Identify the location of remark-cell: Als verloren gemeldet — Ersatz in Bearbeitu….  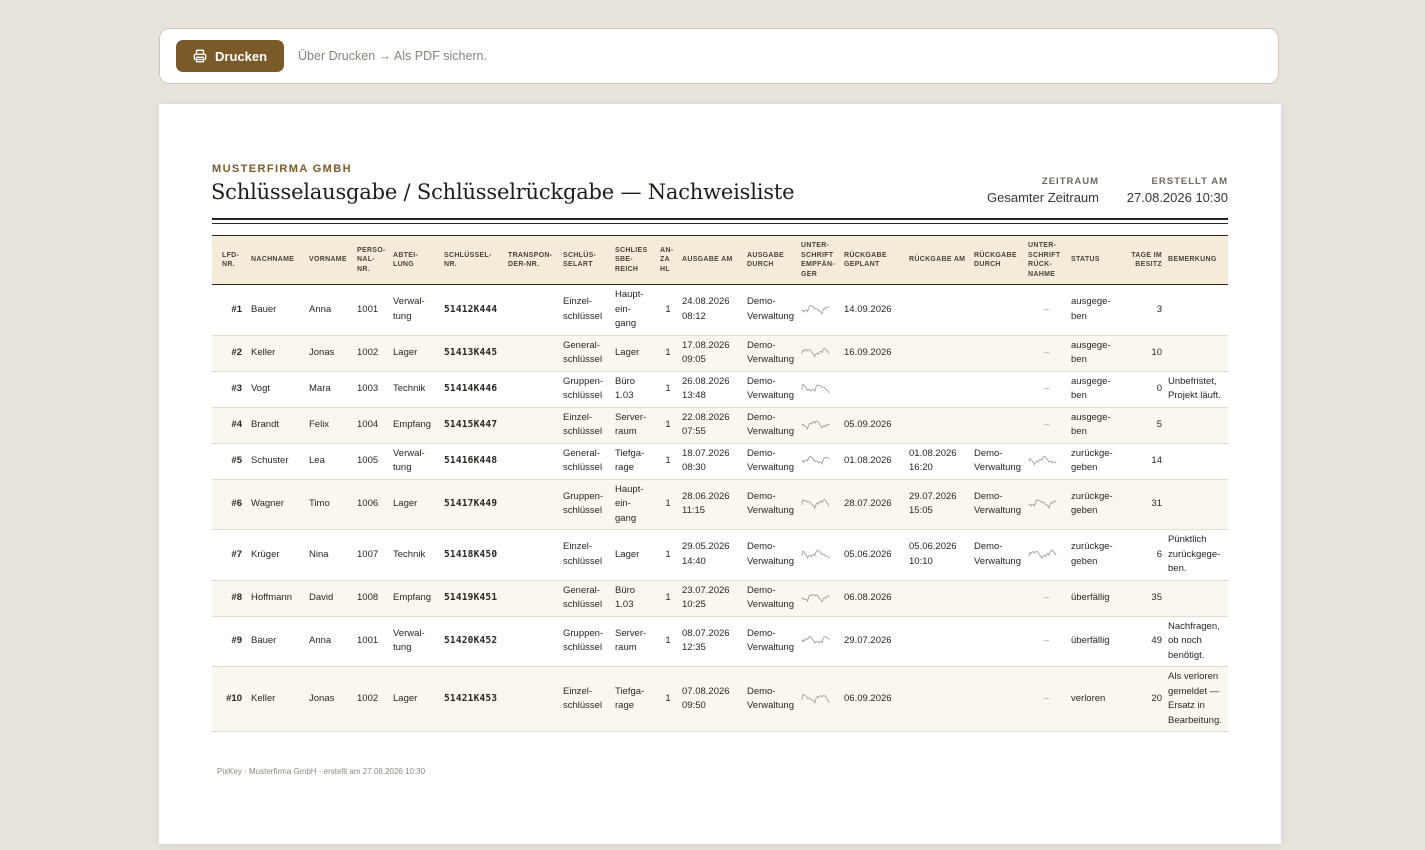
(1196, 699).